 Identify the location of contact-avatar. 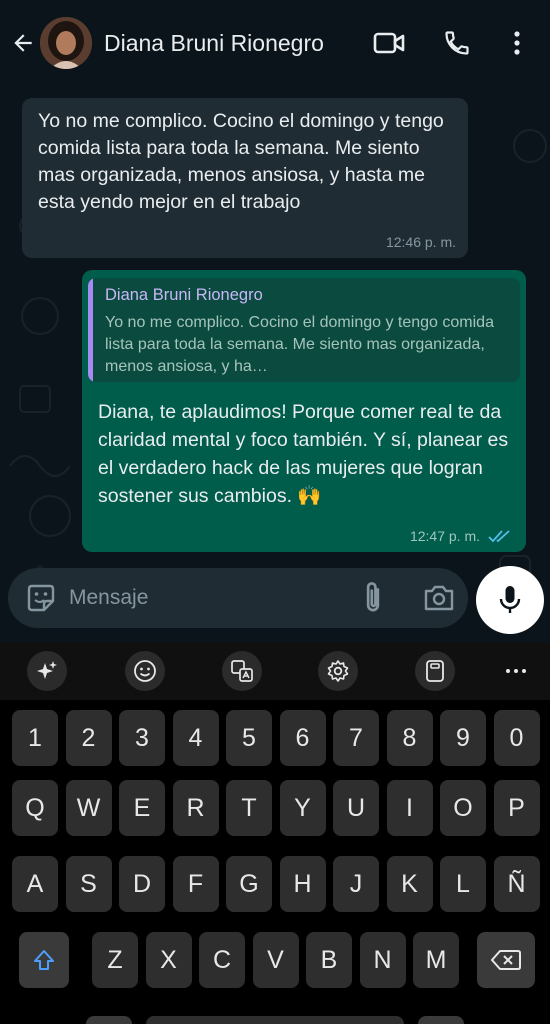
(66, 43).